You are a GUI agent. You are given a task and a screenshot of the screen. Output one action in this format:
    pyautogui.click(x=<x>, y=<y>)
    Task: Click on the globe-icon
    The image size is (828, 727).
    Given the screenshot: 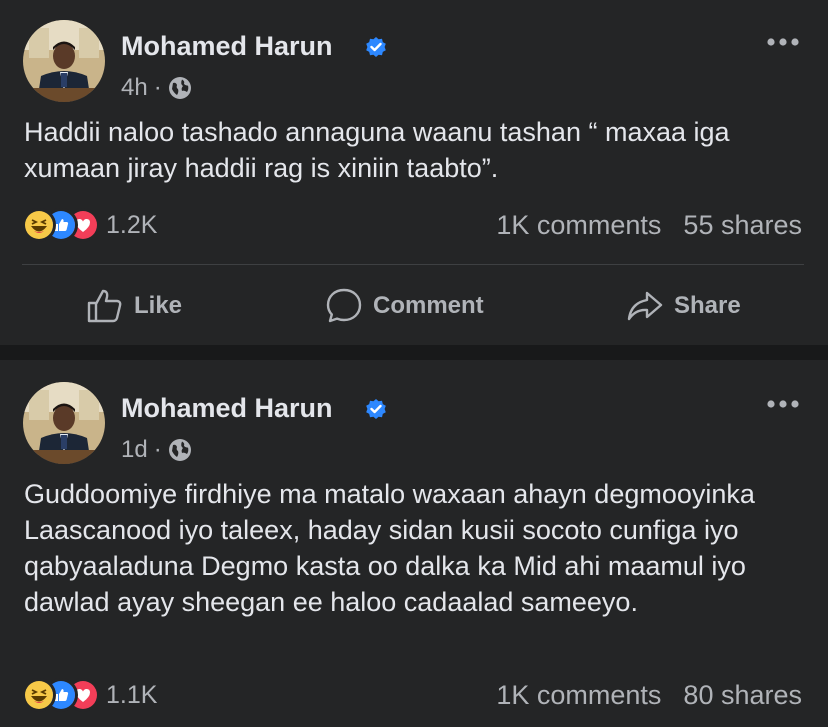 What is the action you would take?
    pyautogui.click(x=179, y=450)
    